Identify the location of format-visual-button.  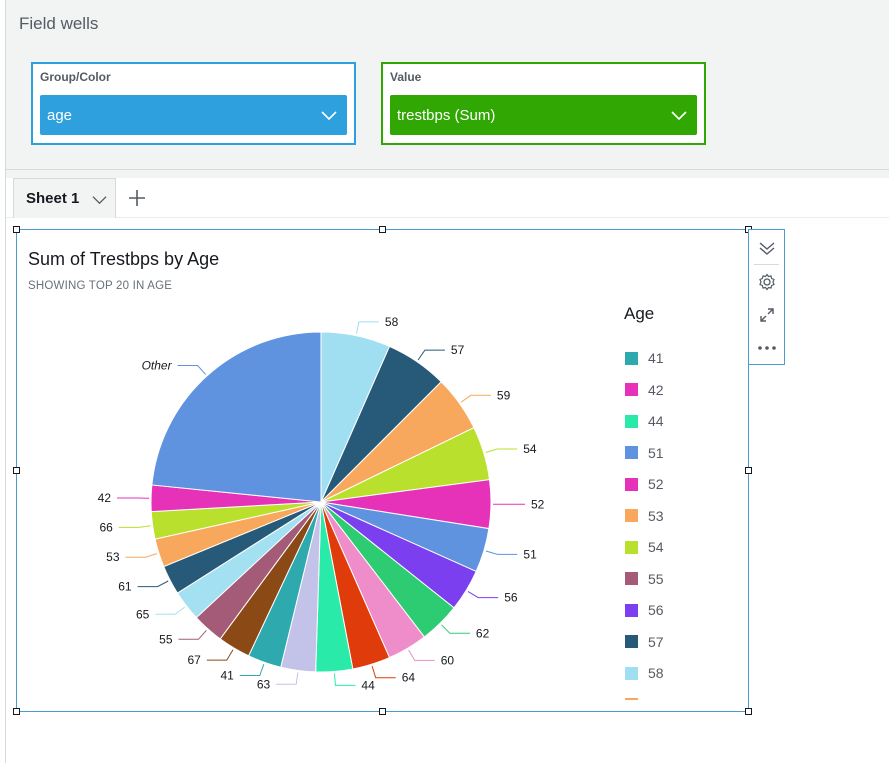
(766, 281).